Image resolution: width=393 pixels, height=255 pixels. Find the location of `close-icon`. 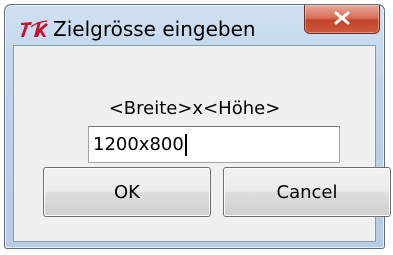

close-icon is located at coordinates (342, 19).